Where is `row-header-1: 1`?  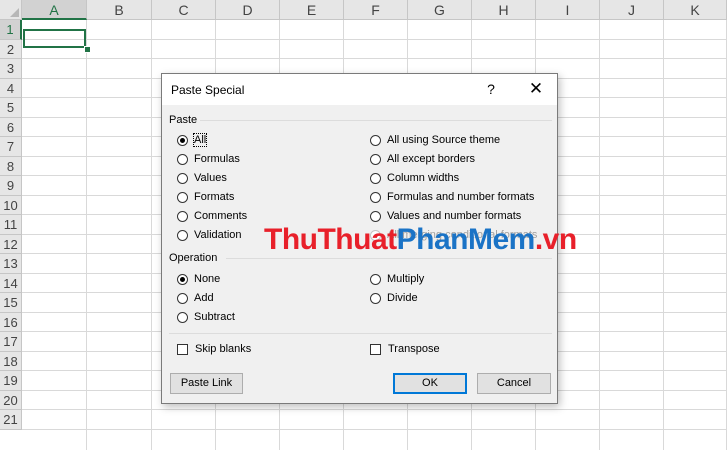
row-header-1: 1 is located at coordinates (11, 30).